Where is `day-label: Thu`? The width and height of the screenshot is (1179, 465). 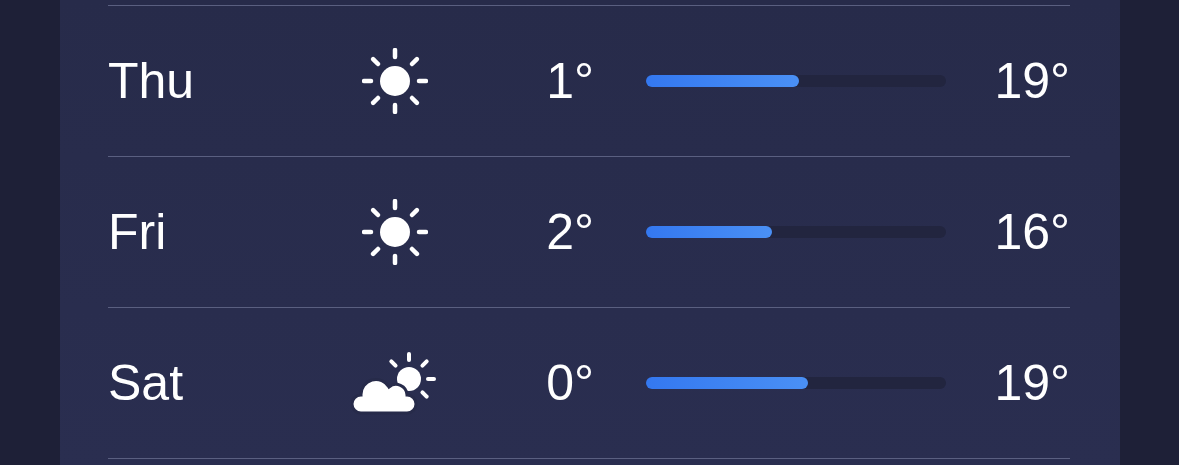
day-label: Thu is located at coordinates (152, 81).